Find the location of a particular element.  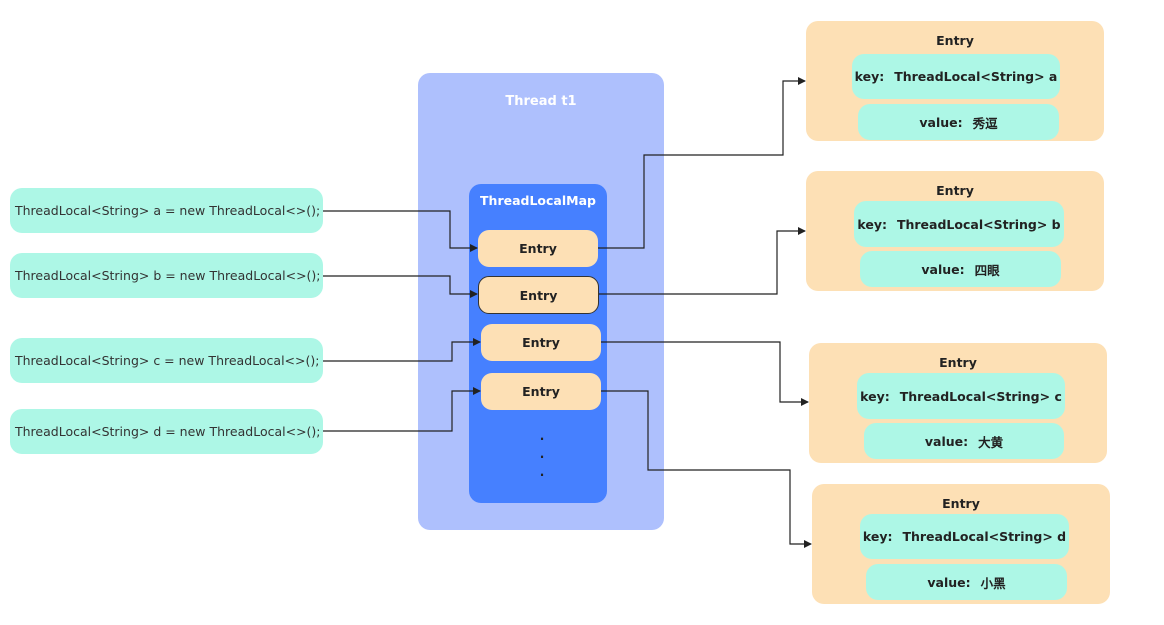

connector-b-to-entry2 is located at coordinates (400, 286).